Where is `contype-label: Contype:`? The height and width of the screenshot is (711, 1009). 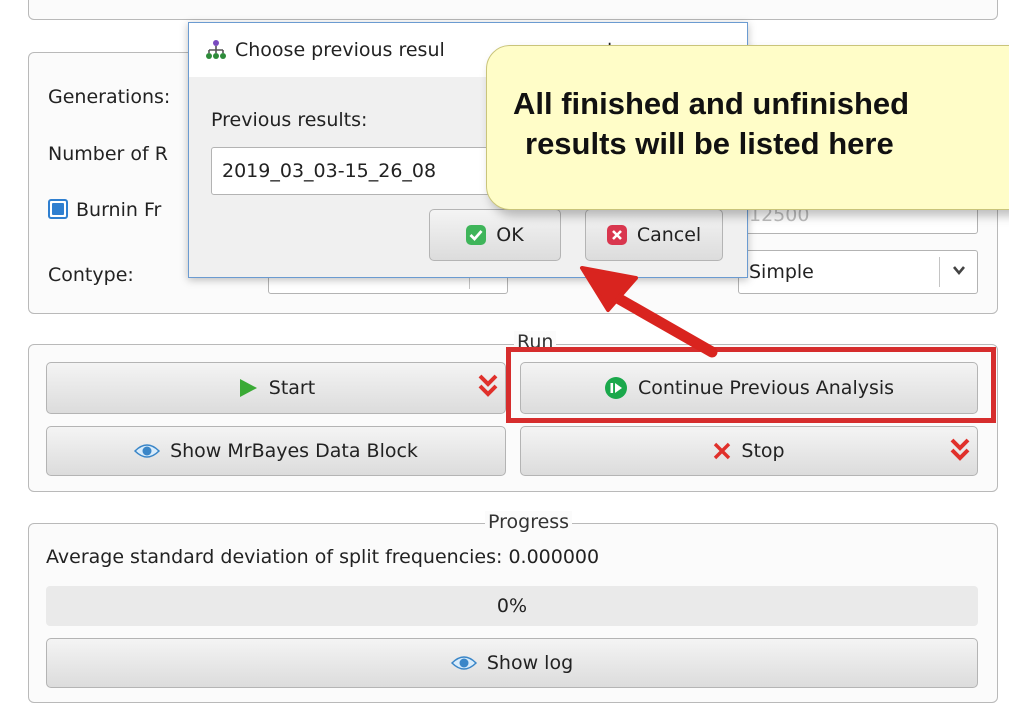 contype-label: Contype: is located at coordinates (91, 275).